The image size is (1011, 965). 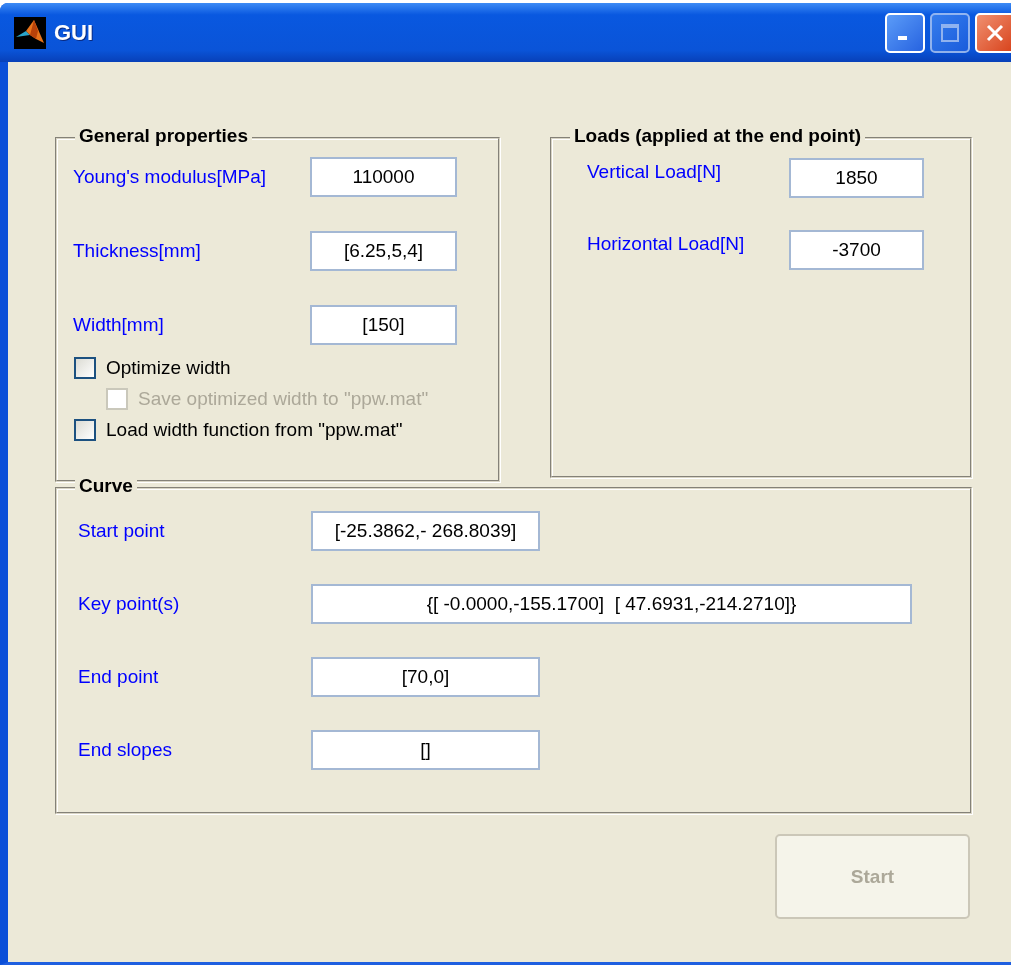 What do you see at coordinates (425, 677) in the screenshot?
I see `input-field: [70,0]` at bounding box center [425, 677].